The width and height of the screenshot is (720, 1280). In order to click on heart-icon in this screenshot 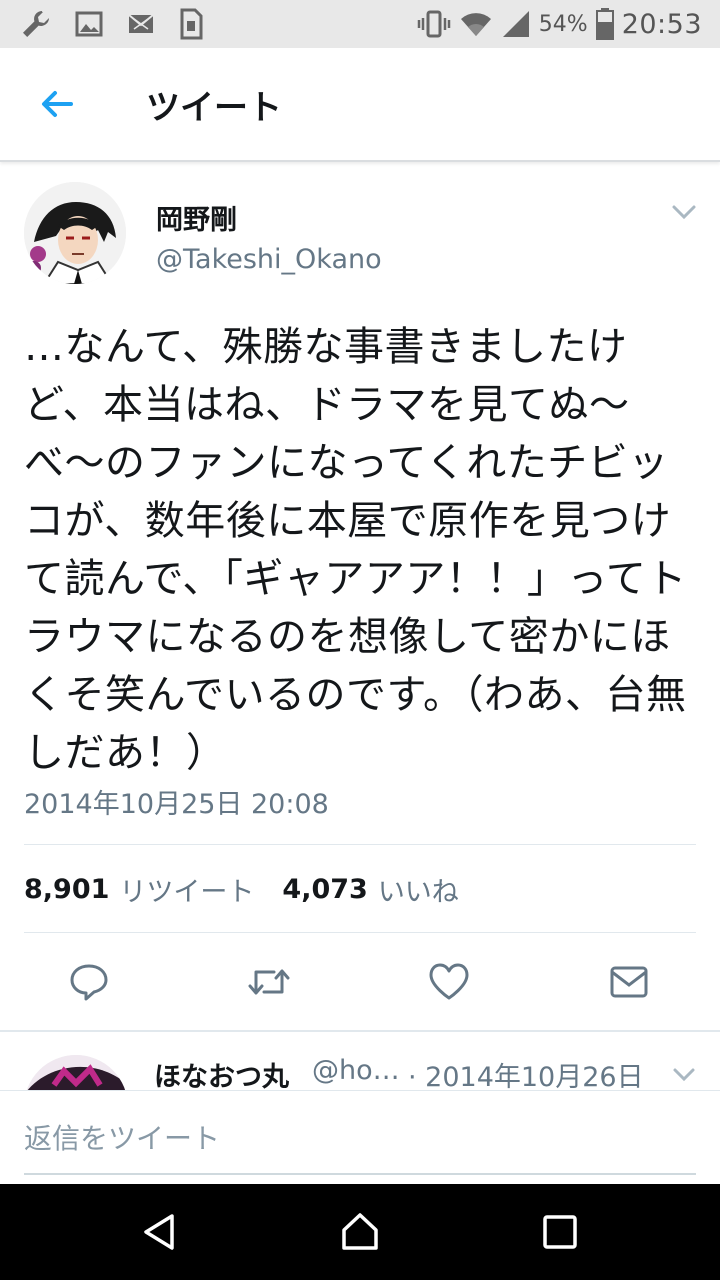, I will do `click(449, 981)`.